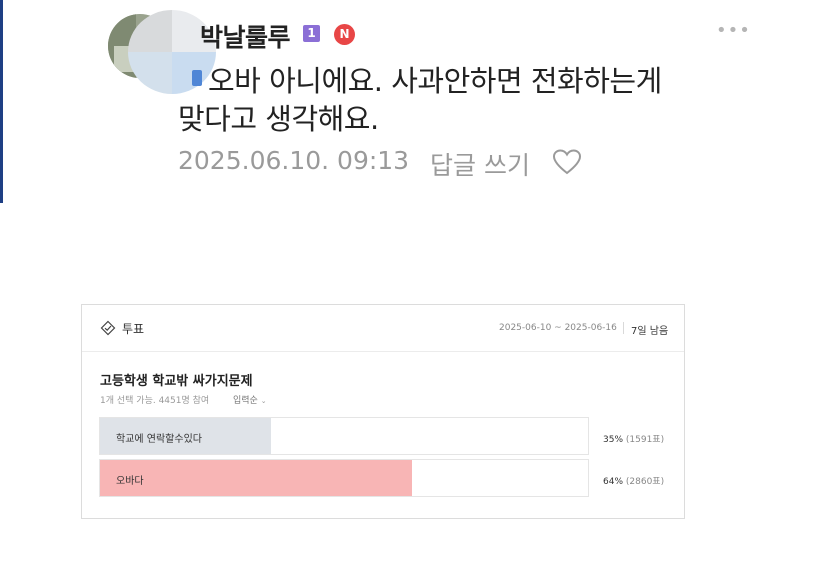 The image size is (820, 562). I want to click on vote-meta: 1개 선택 가능. 4451명 참여, so click(155, 401).